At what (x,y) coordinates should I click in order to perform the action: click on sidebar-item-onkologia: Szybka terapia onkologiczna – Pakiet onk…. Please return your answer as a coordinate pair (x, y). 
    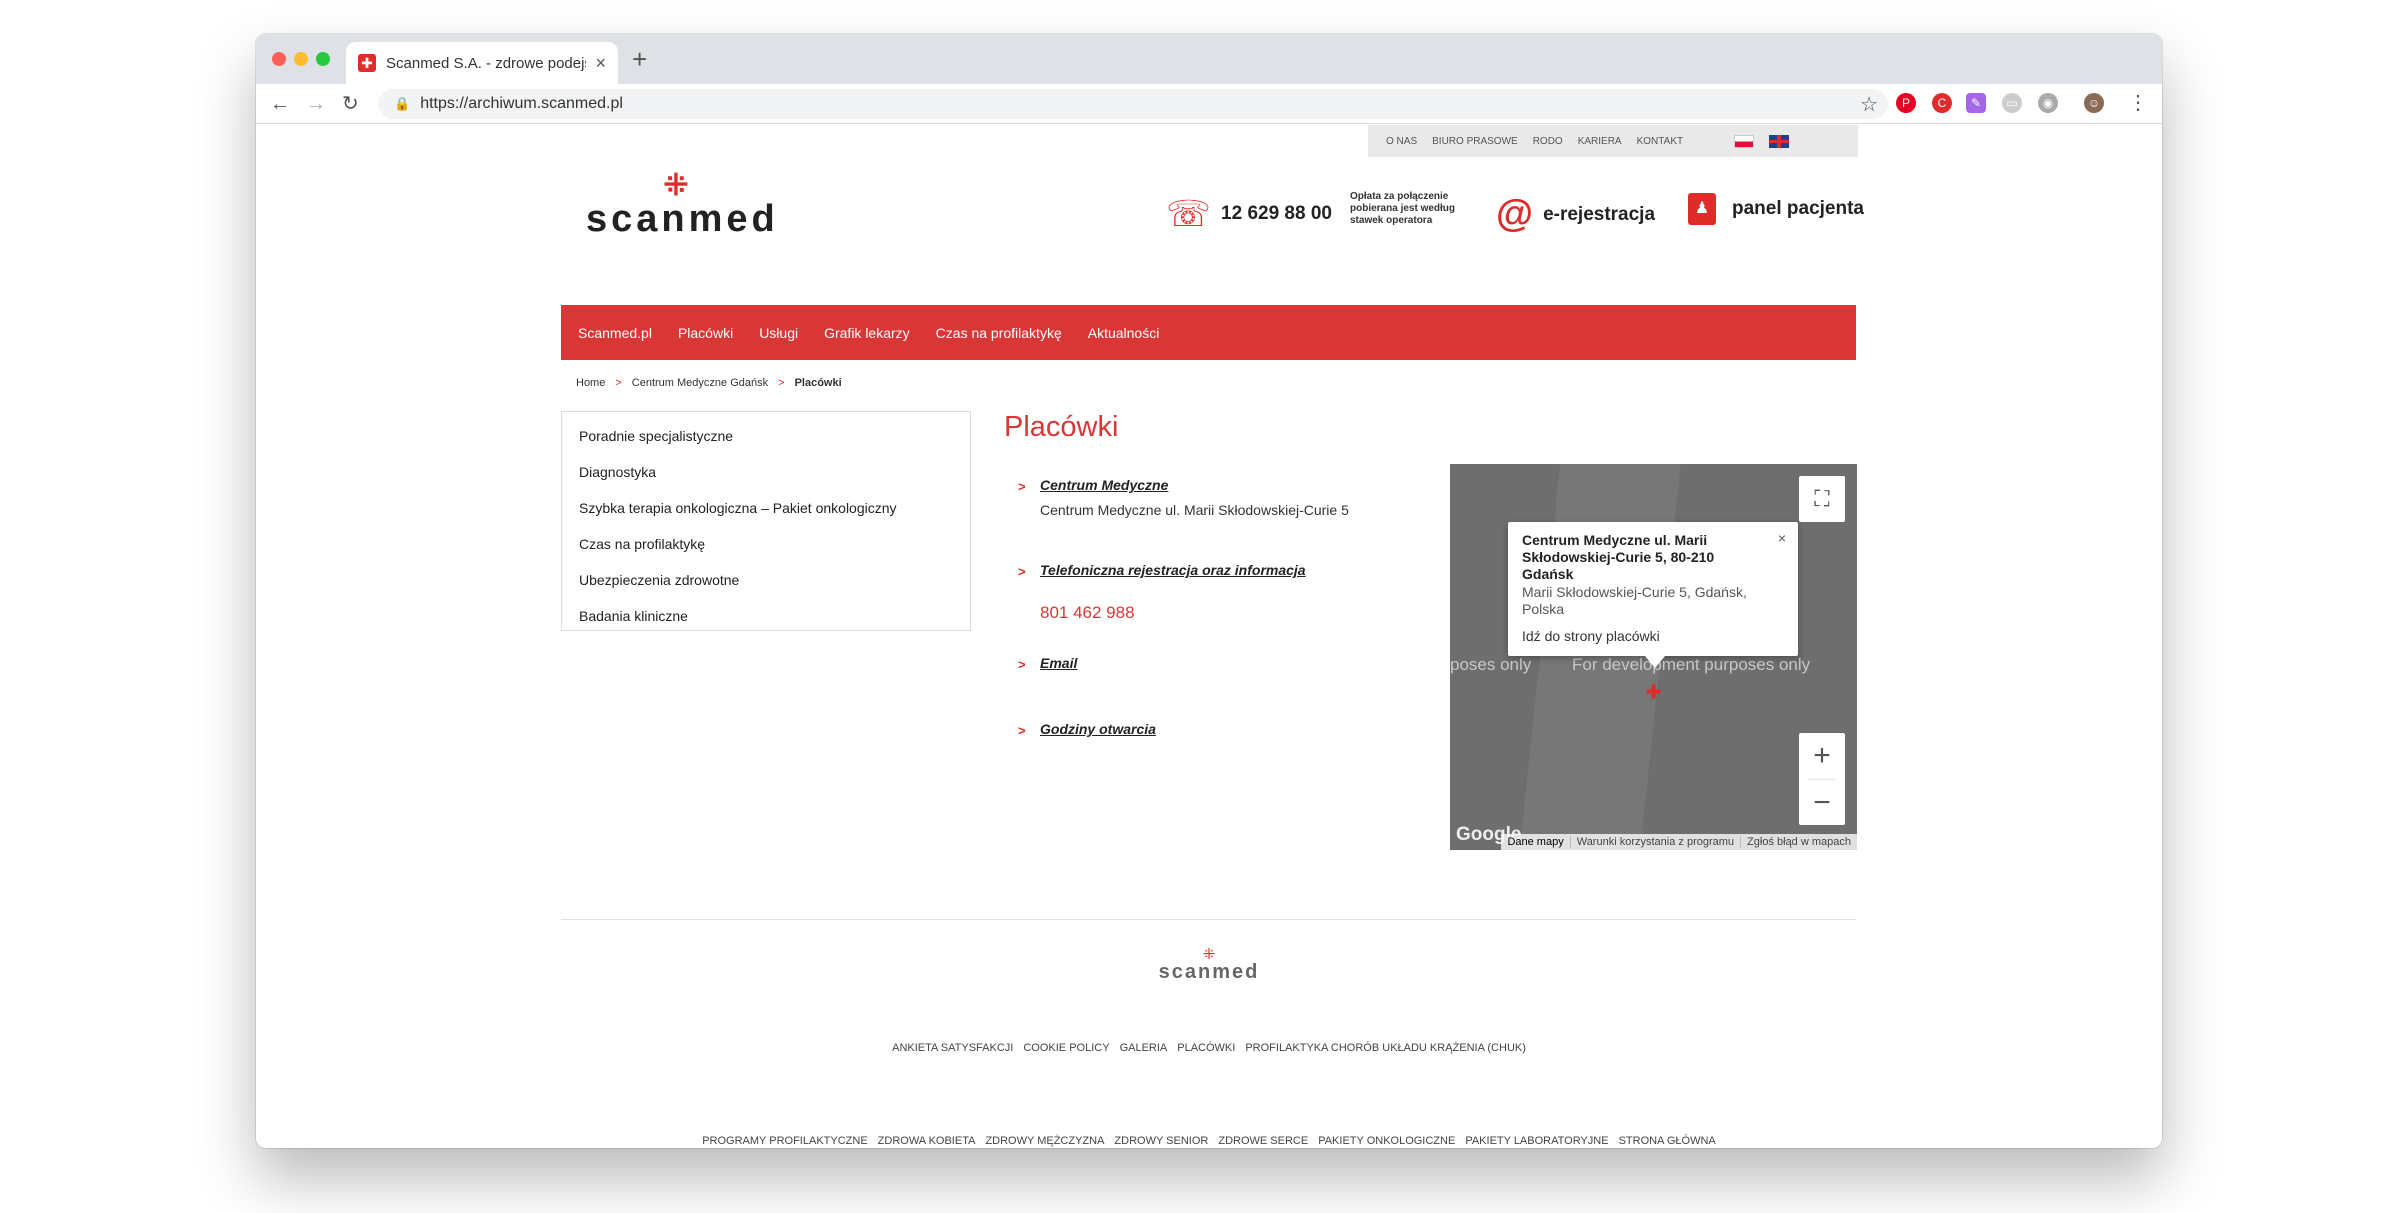
    Looking at the image, I should click on (766, 508).